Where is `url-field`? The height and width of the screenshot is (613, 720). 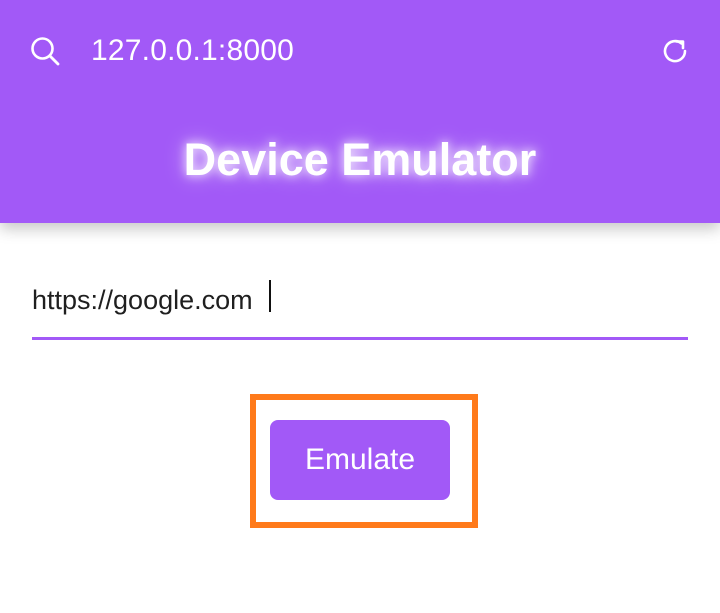 url-field is located at coordinates (360, 306).